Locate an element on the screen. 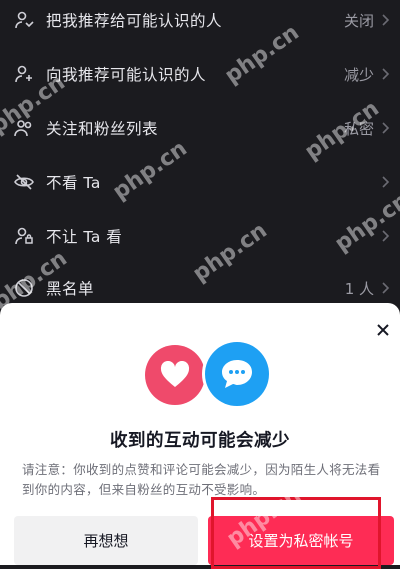 The height and width of the screenshot is (569, 400). setting-row-recommend-me: 把我推荐给可能认识的人 关闭 is located at coordinates (200, 21).